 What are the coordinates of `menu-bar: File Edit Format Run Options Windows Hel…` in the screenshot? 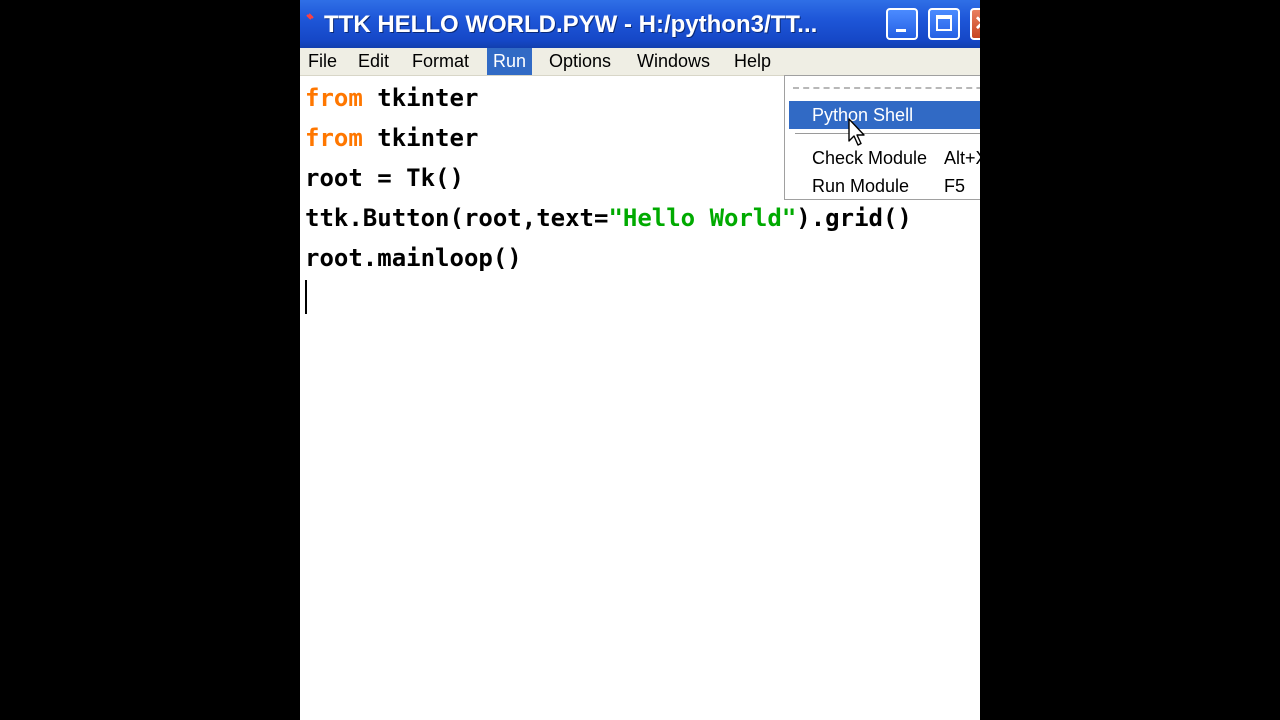 It's located at (640, 62).